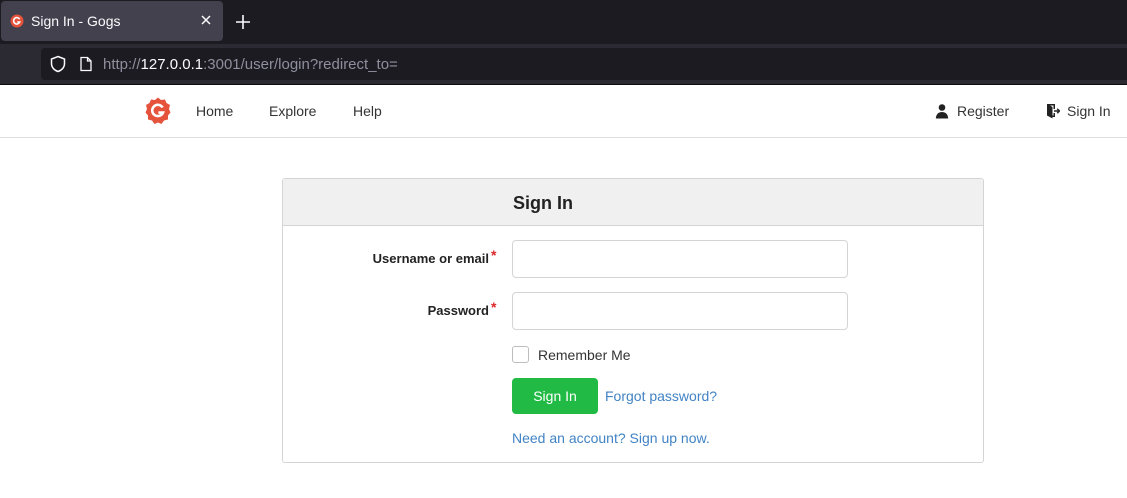 The height and width of the screenshot is (498, 1127). What do you see at coordinates (17, 21) in the screenshot?
I see `gogs-favicon-icon` at bounding box center [17, 21].